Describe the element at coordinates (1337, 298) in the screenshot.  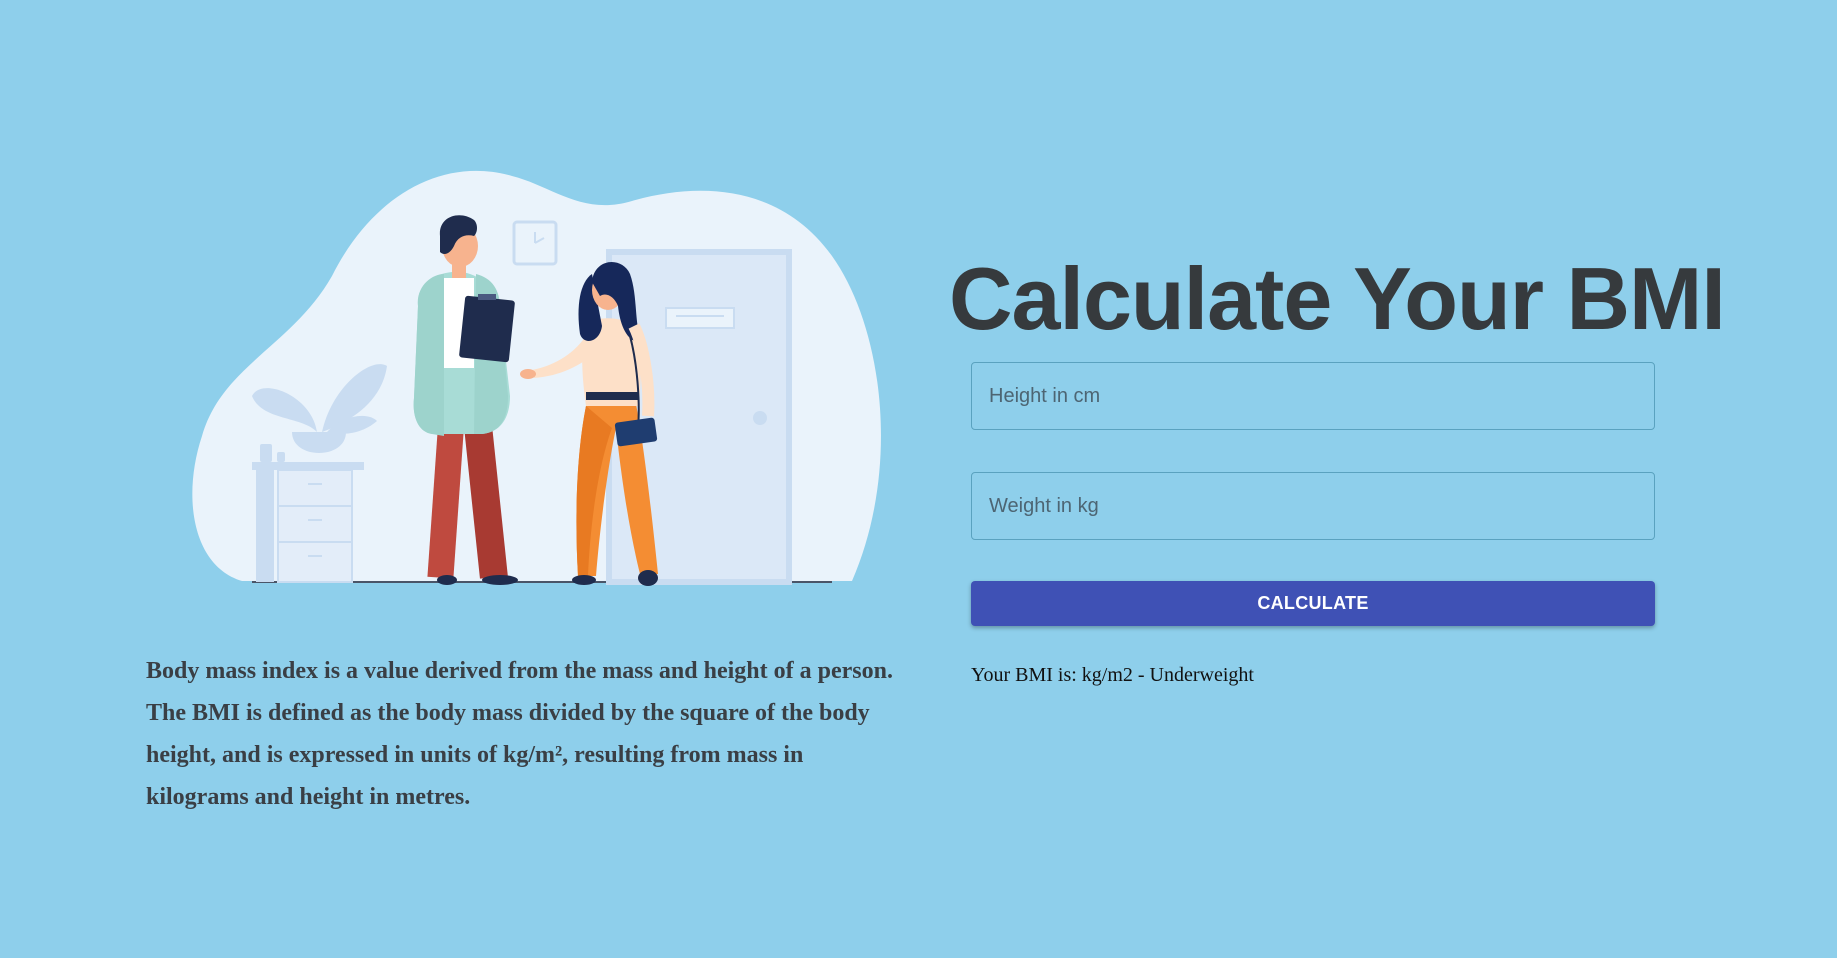
I see `page-title: Calculate Your BMI` at that location.